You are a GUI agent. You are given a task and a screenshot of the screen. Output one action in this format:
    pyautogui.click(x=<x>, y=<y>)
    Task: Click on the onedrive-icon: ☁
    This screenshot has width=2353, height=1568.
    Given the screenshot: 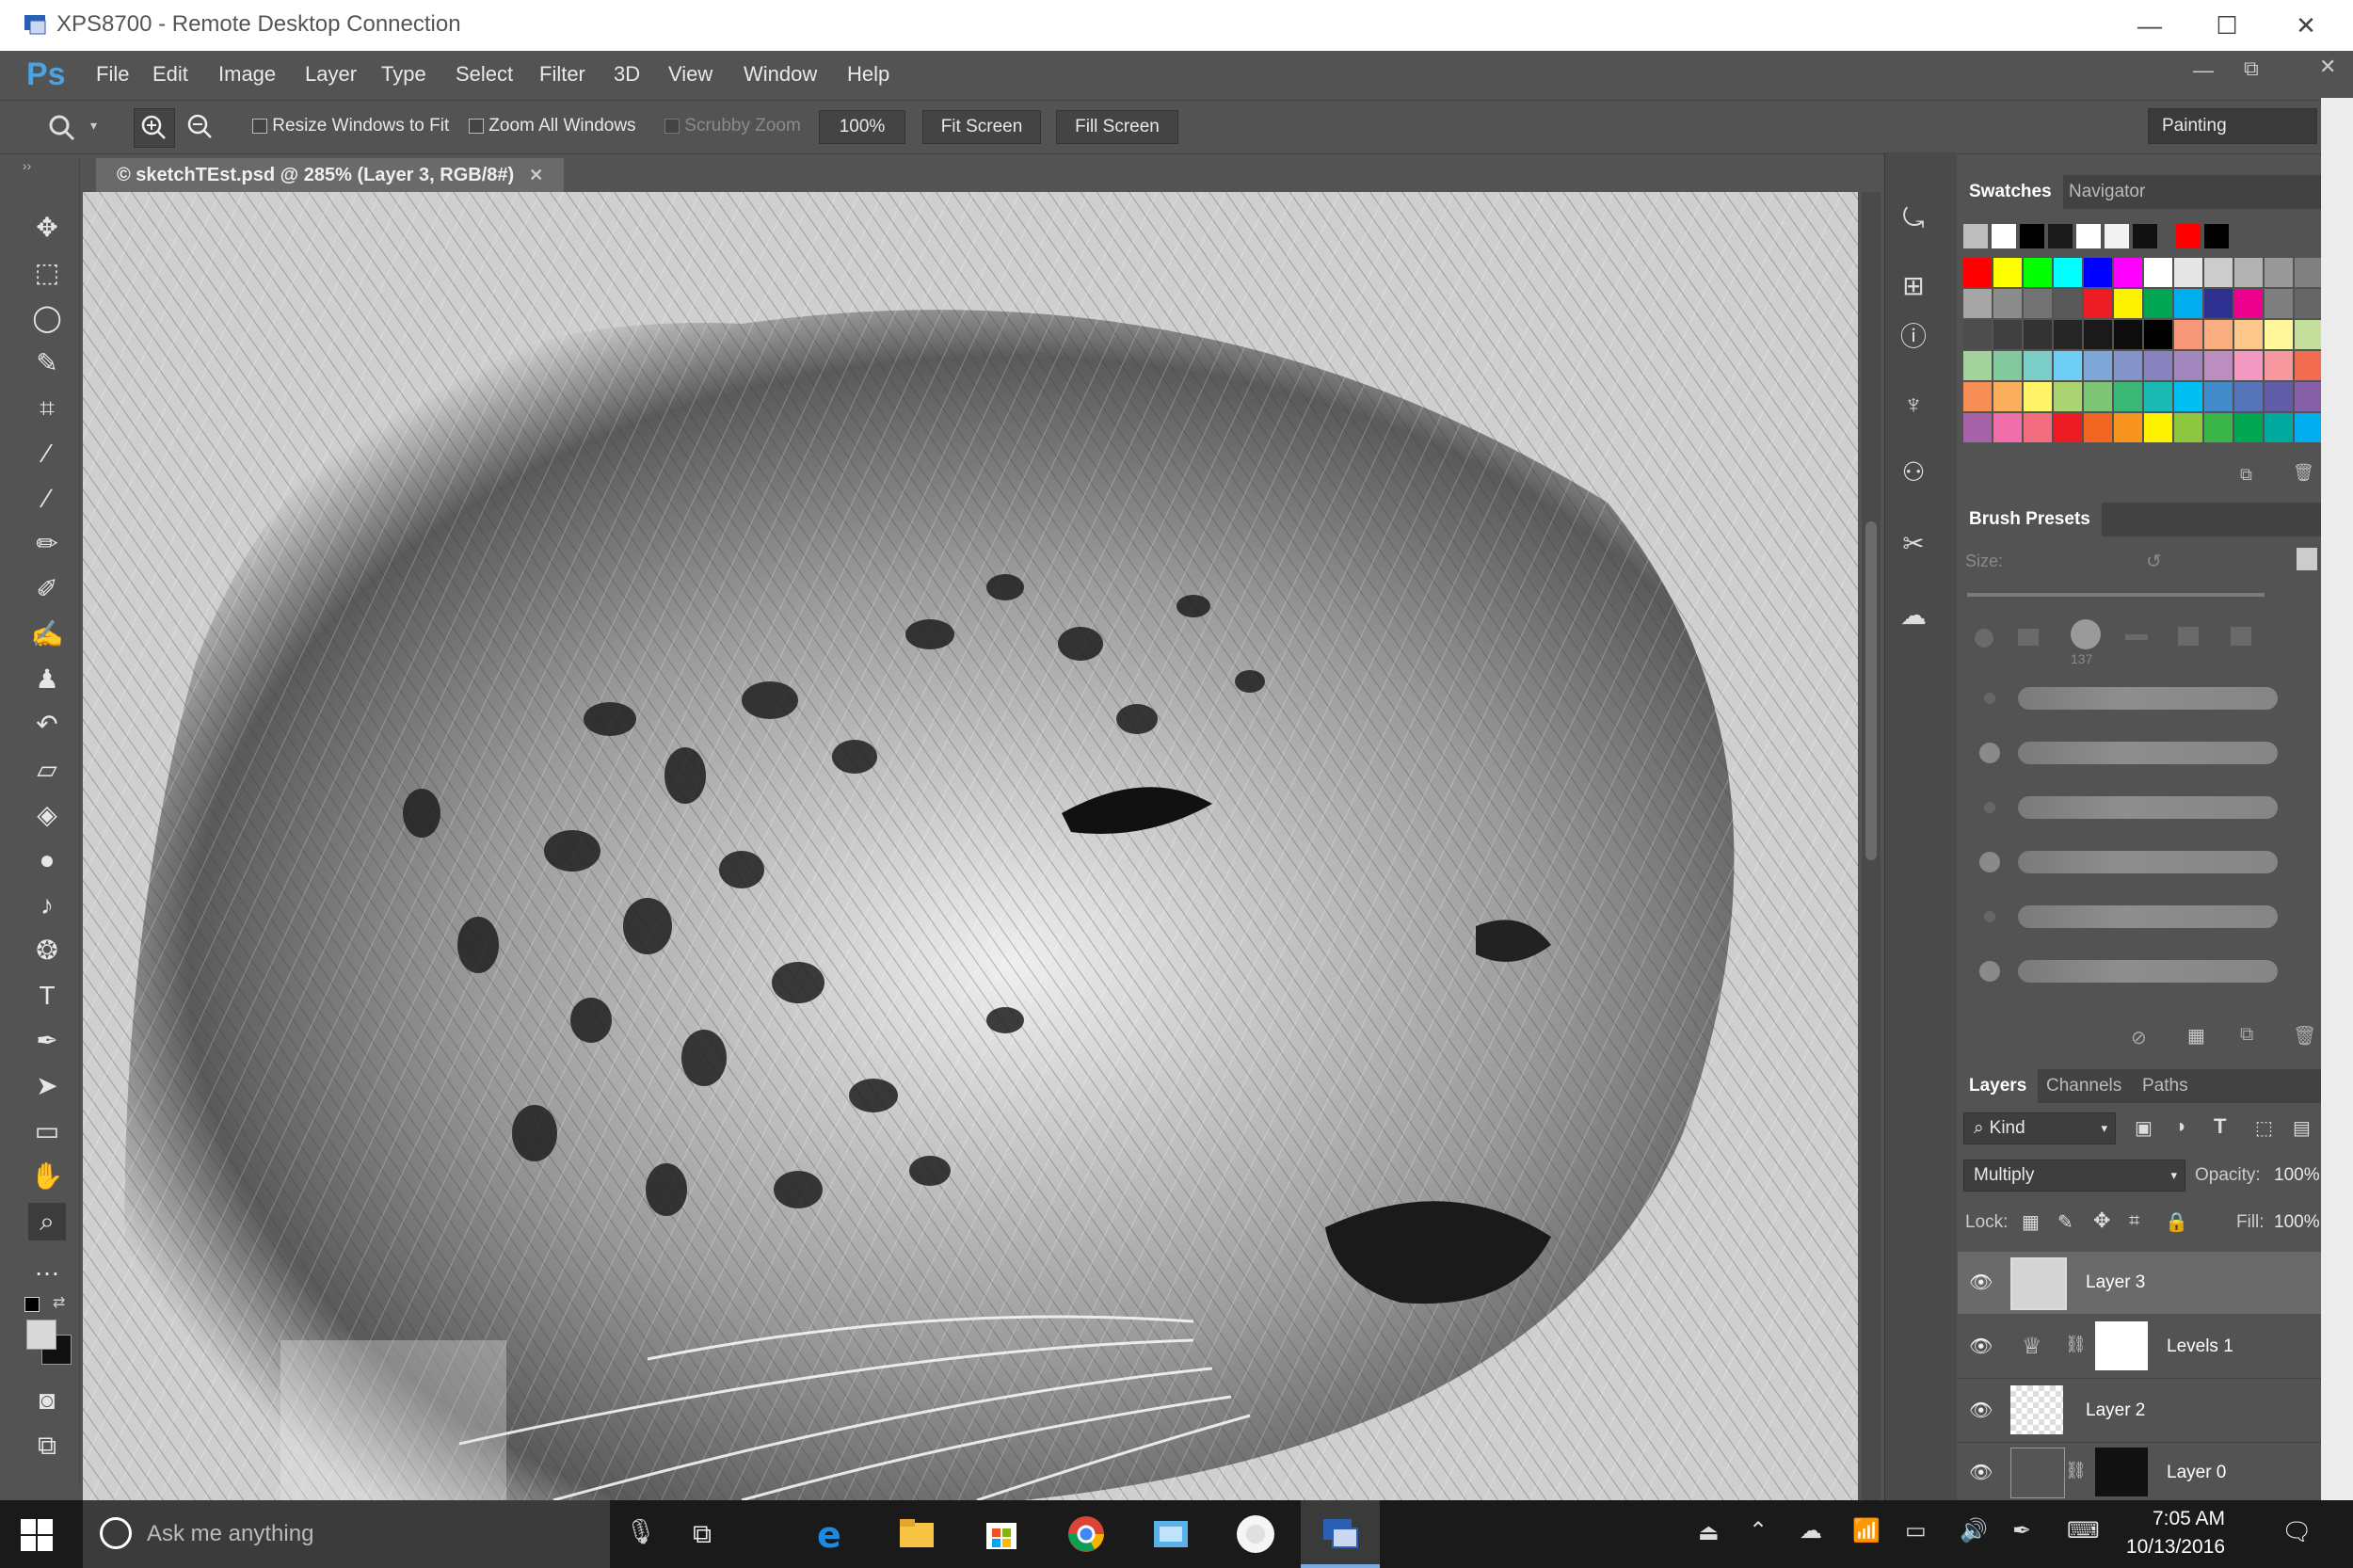 What is the action you would take?
    pyautogui.click(x=1811, y=1530)
    